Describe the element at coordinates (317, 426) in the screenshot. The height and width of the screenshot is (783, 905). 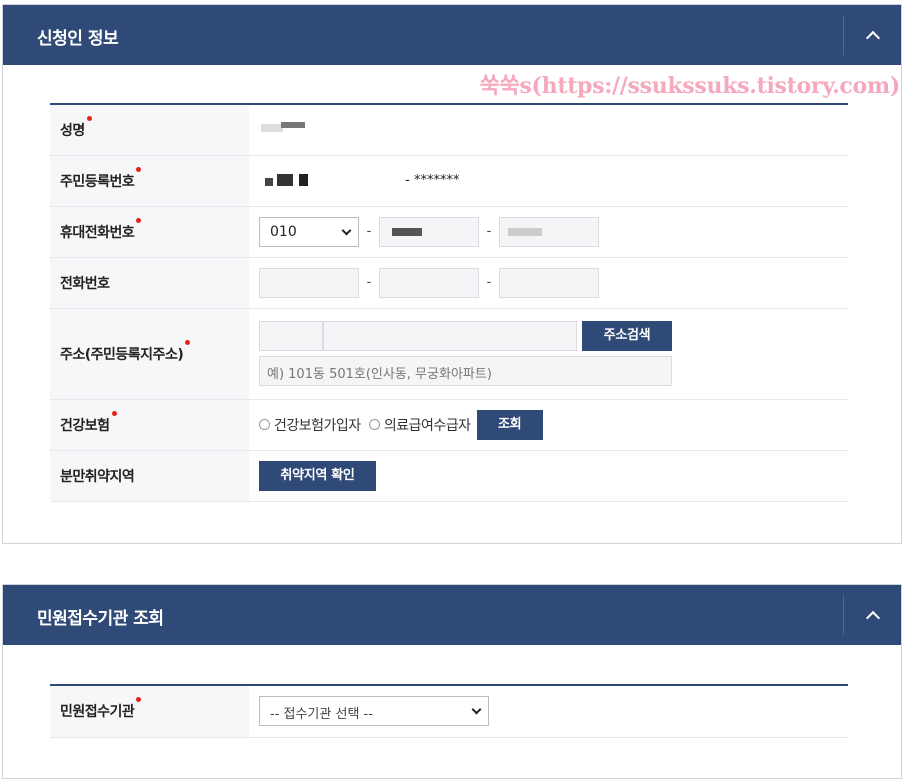
I see `insurance-option-1: 건강보험가입자` at that location.